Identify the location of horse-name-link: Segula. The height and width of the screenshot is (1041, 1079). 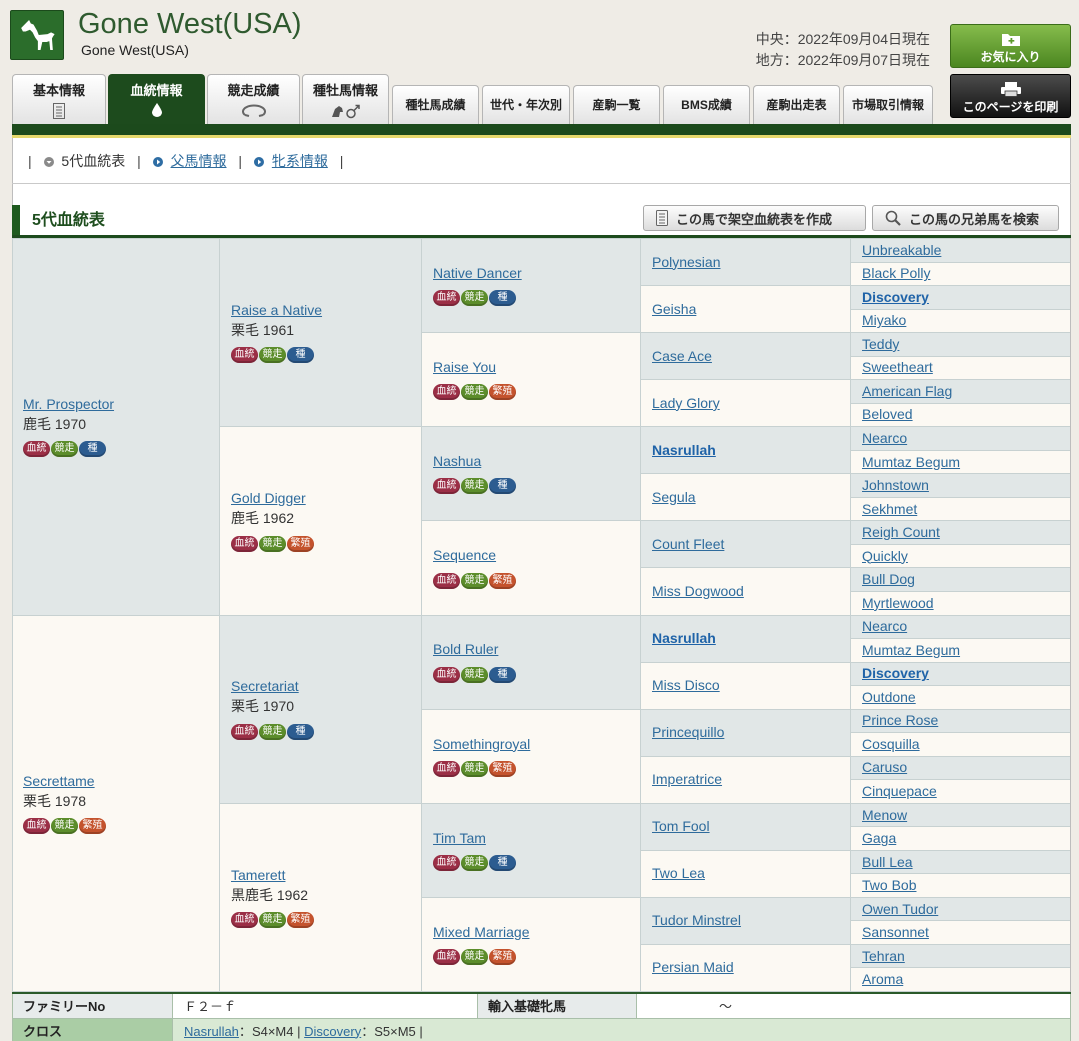
(674, 497).